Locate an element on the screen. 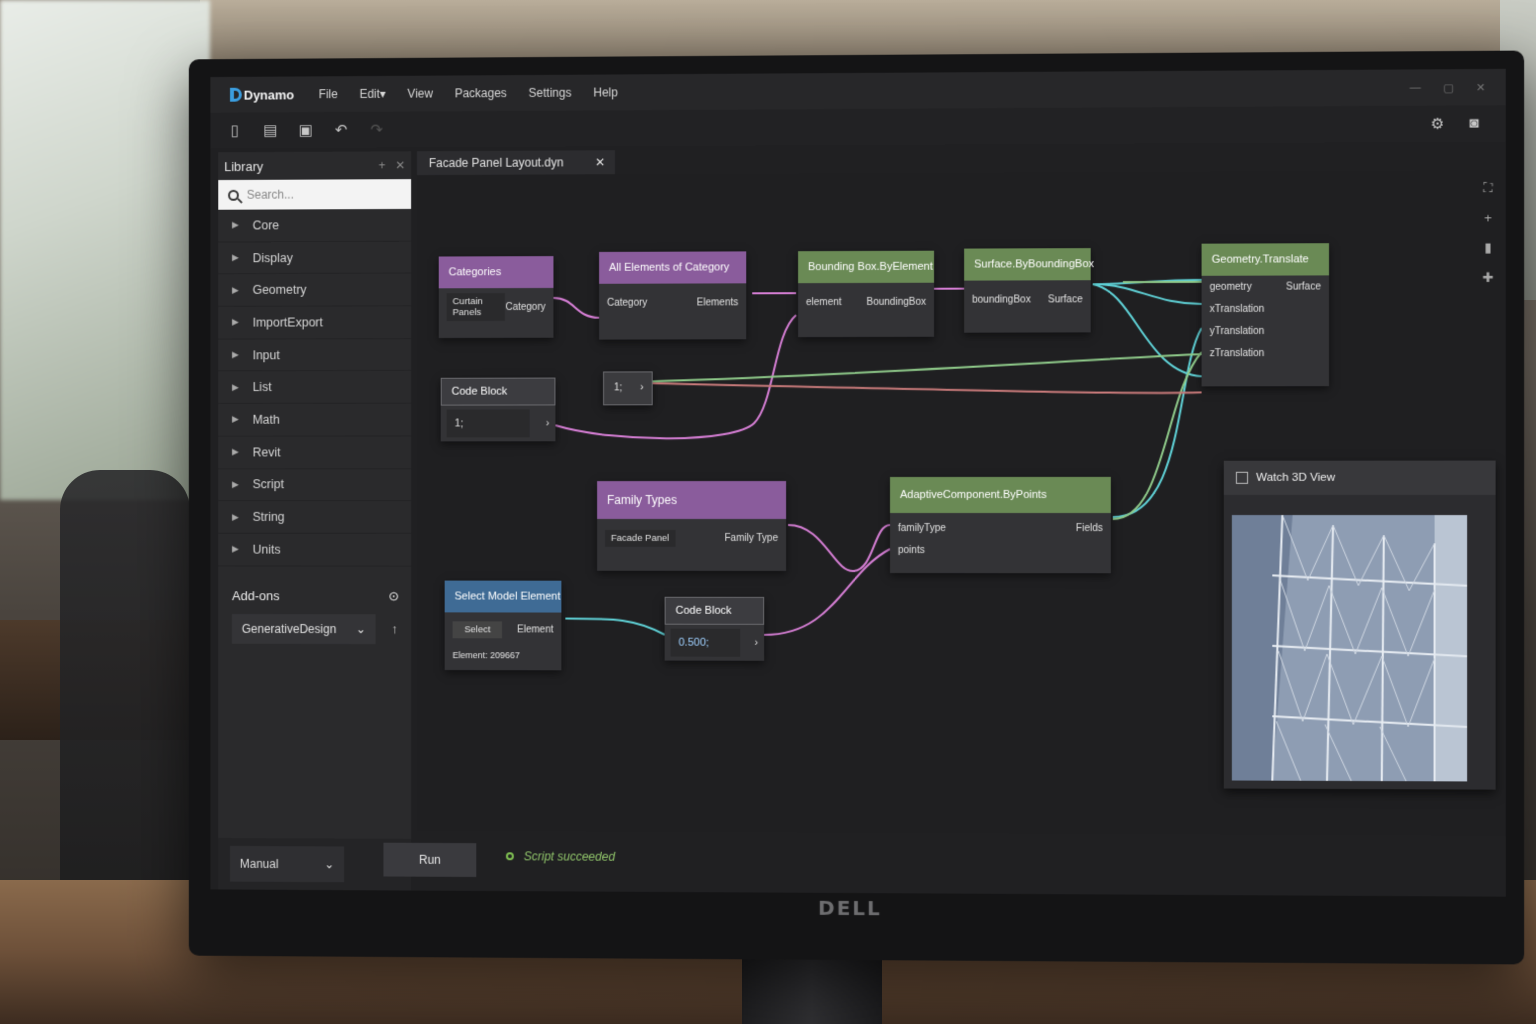  library-item-importexport: ▶ ImportExport is located at coordinates (315, 323).